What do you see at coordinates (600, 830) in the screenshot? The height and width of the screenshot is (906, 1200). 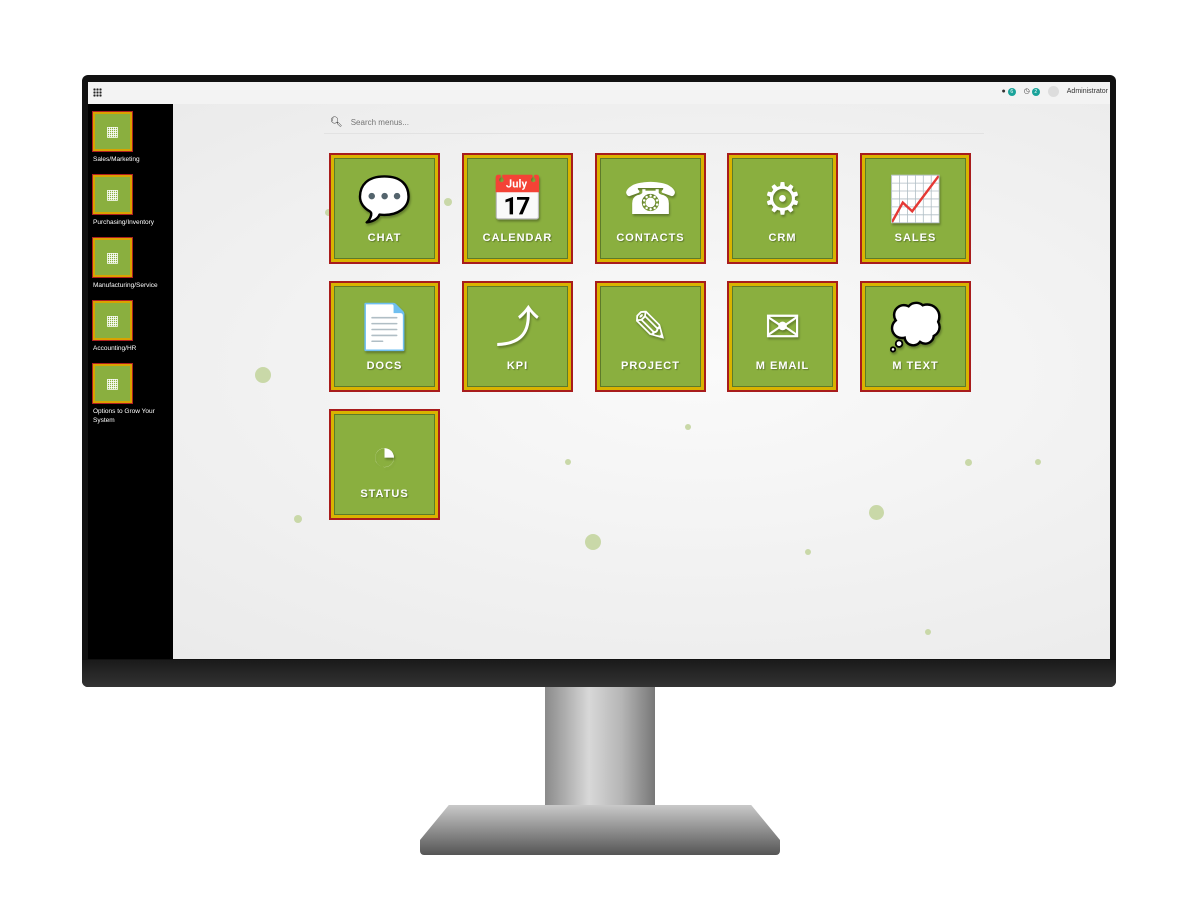 I see `monitor-base` at bounding box center [600, 830].